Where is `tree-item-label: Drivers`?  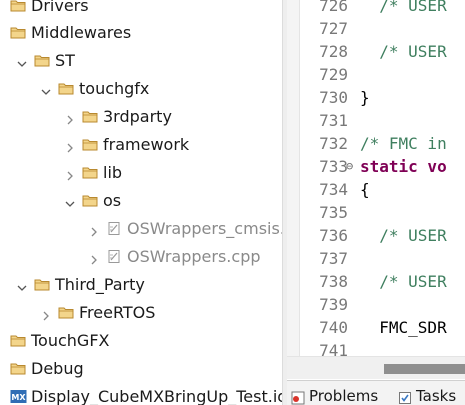
tree-item-label: Drivers is located at coordinates (60, 7).